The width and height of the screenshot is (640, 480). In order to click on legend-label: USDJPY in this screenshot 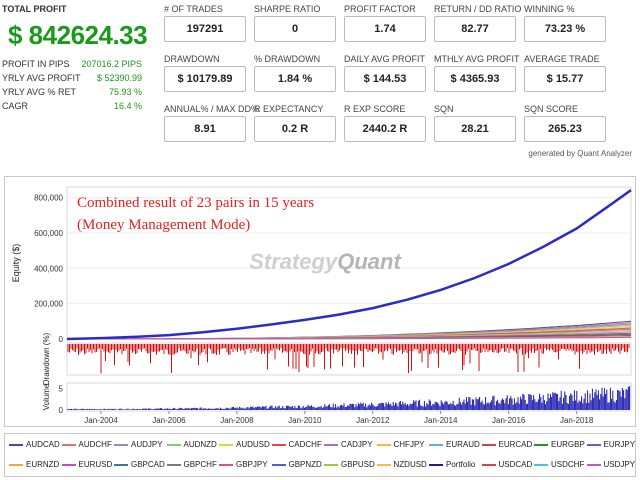, I will do `click(619, 464)`.